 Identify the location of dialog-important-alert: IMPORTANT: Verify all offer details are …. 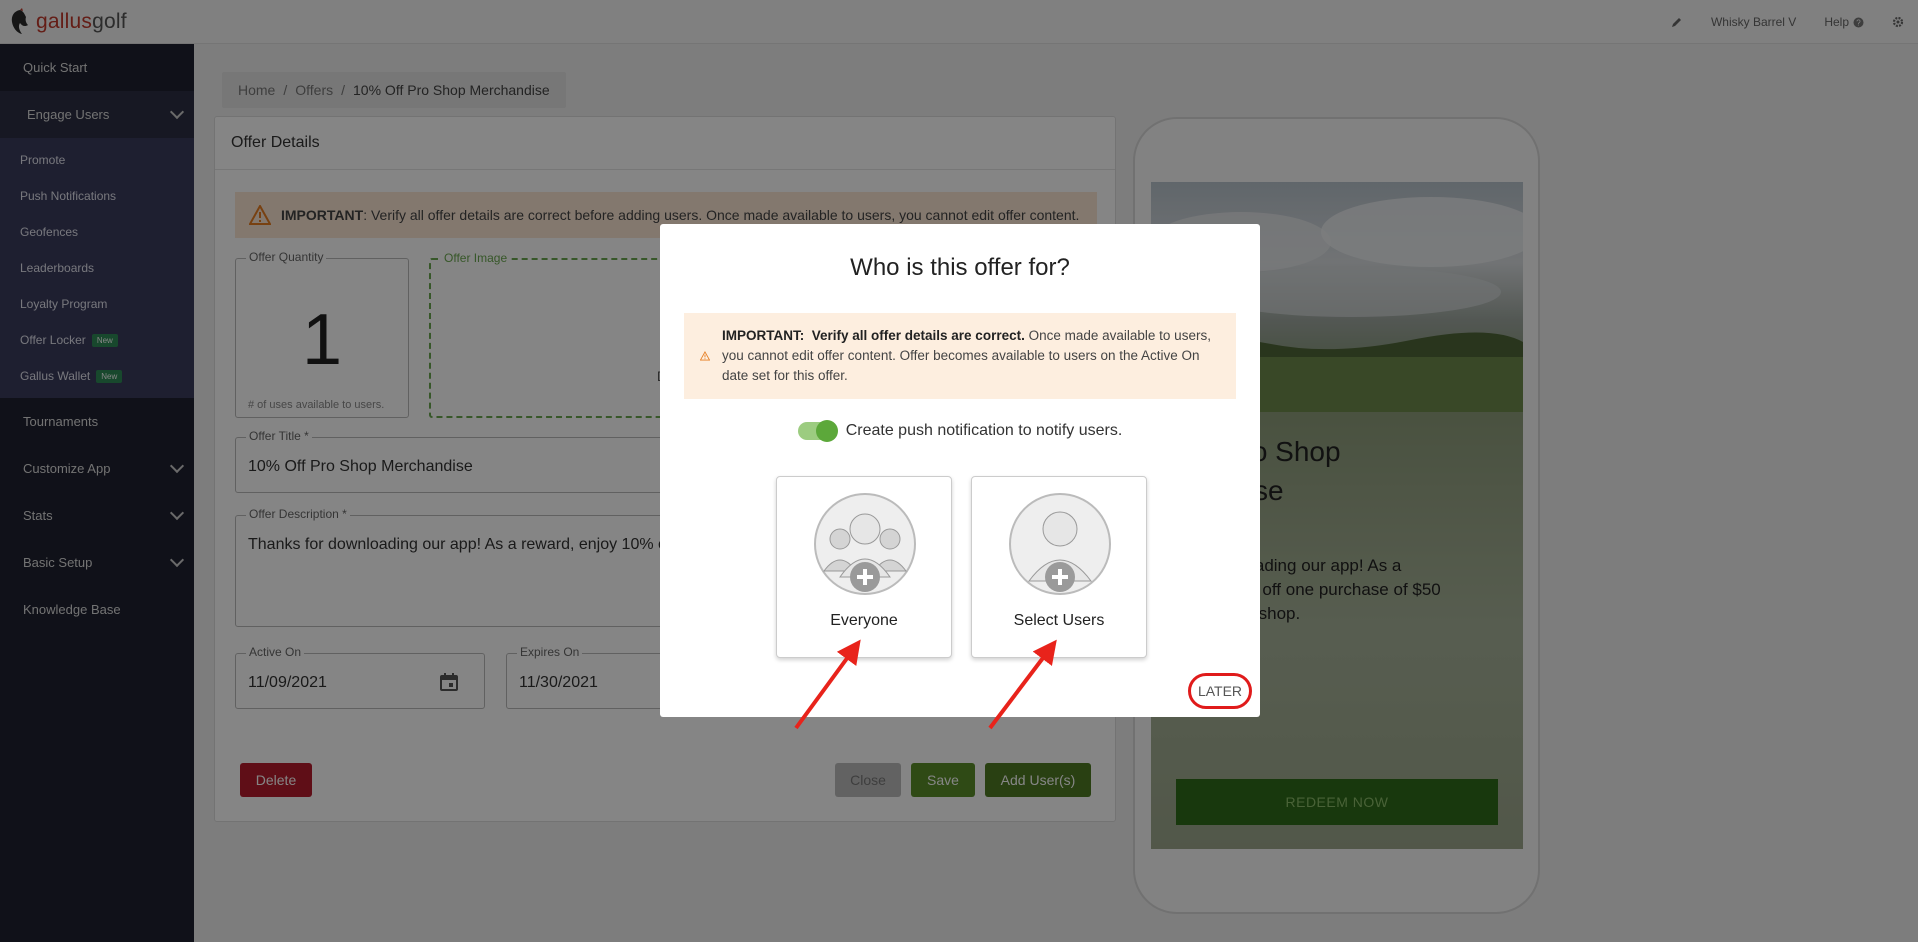
(960, 356).